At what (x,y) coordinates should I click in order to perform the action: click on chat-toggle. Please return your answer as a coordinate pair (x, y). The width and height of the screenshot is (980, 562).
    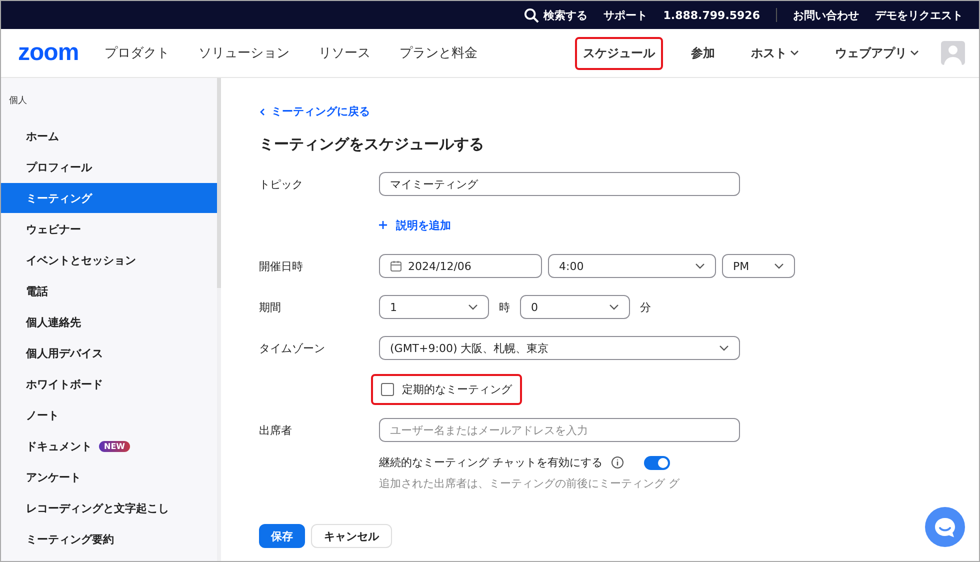
    Looking at the image, I should click on (657, 463).